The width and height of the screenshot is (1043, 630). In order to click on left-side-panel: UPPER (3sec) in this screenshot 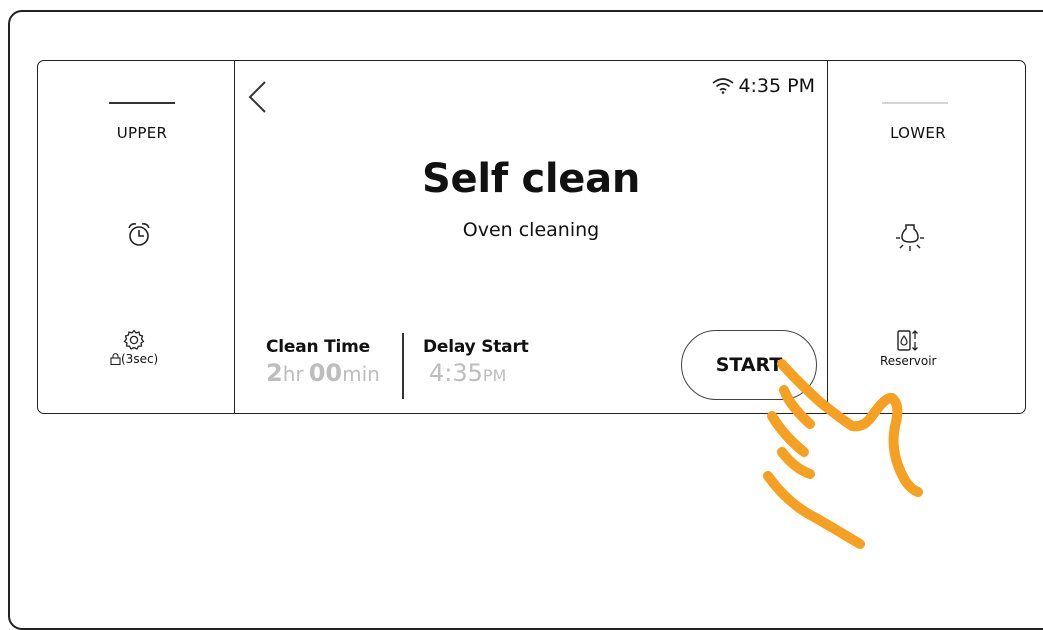, I will do `click(136, 237)`.